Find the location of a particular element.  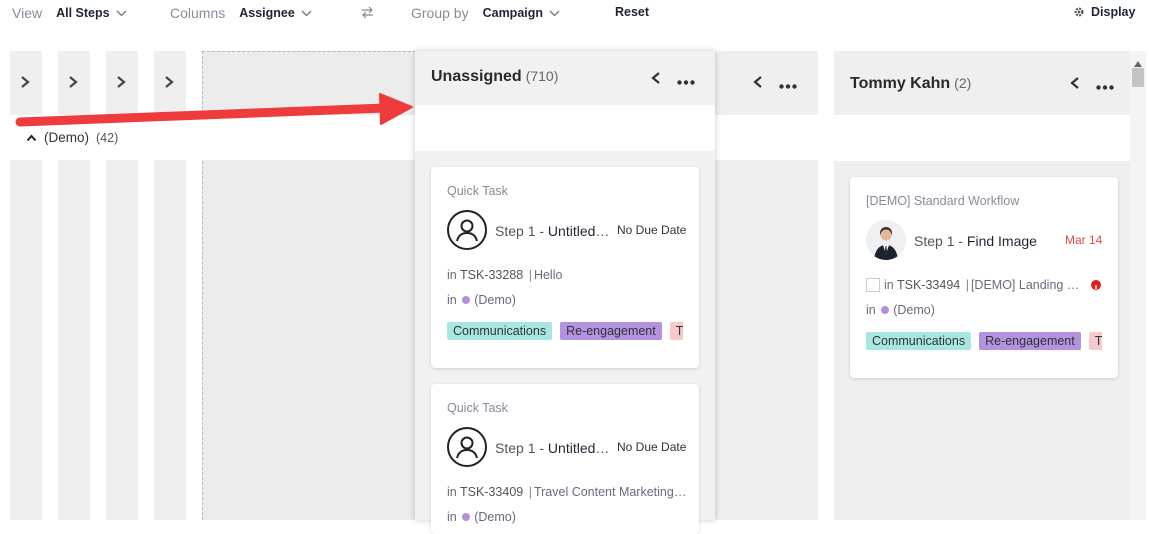

columns-value: Assignee is located at coordinates (267, 13).